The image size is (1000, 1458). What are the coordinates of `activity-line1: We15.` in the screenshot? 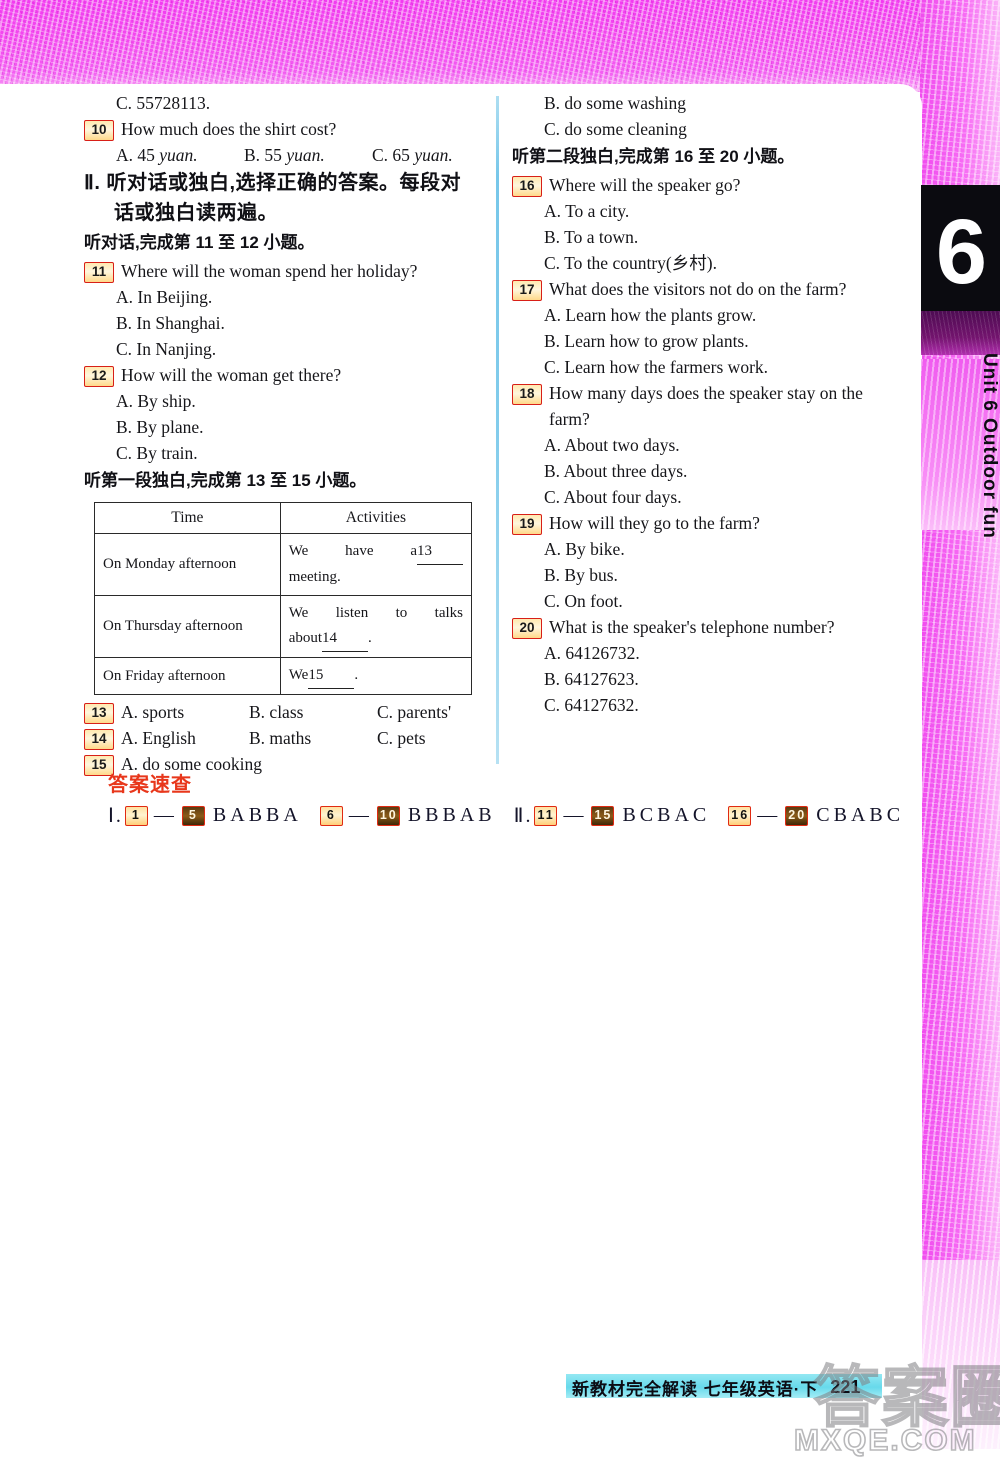 It's located at (376, 676).